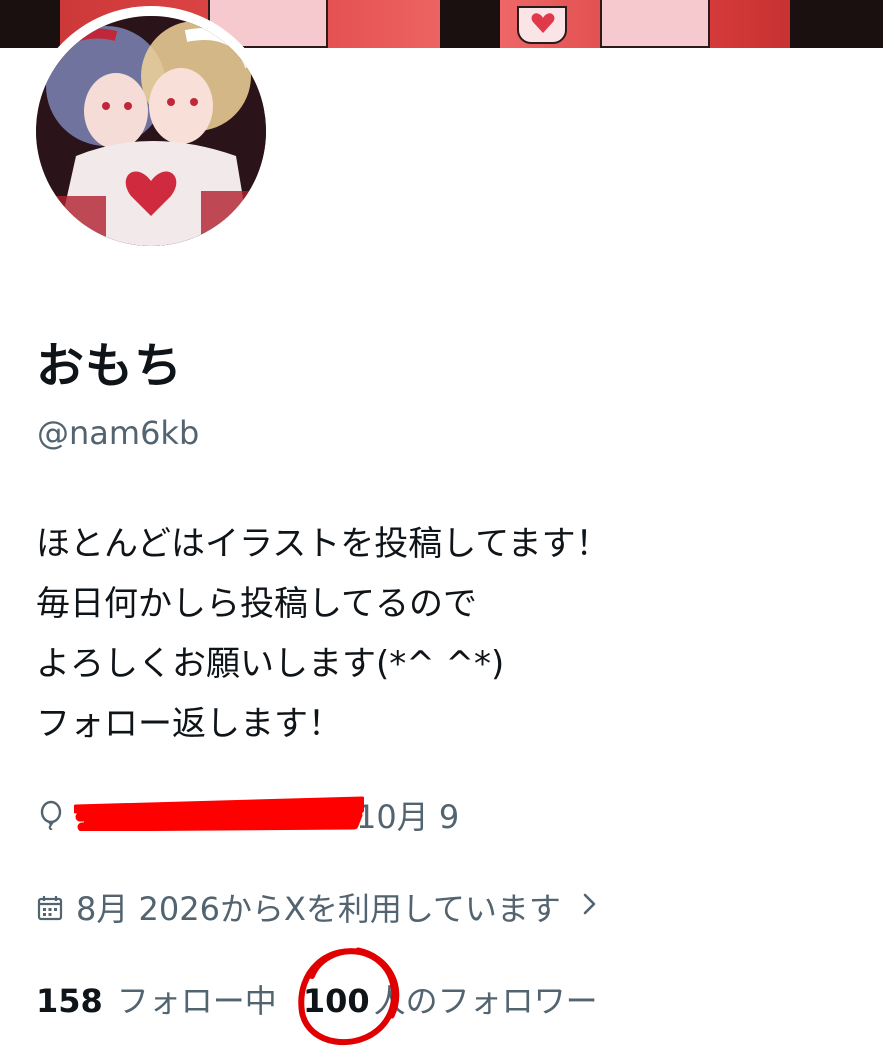 This screenshot has width=883, height=1054. What do you see at coordinates (542, 25) in the screenshot?
I see `banner-heart-decoration` at bounding box center [542, 25].